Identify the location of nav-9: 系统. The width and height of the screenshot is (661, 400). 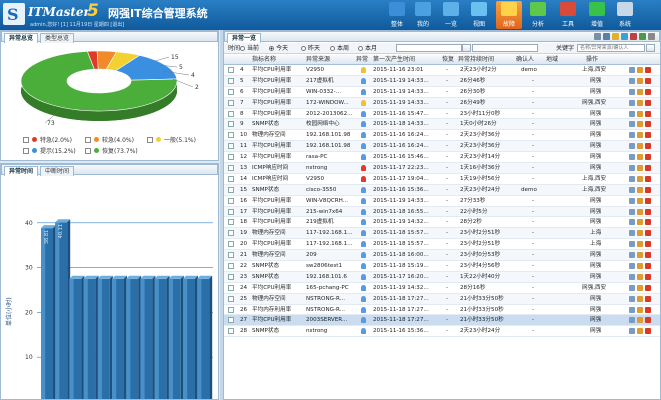
(625, 15).